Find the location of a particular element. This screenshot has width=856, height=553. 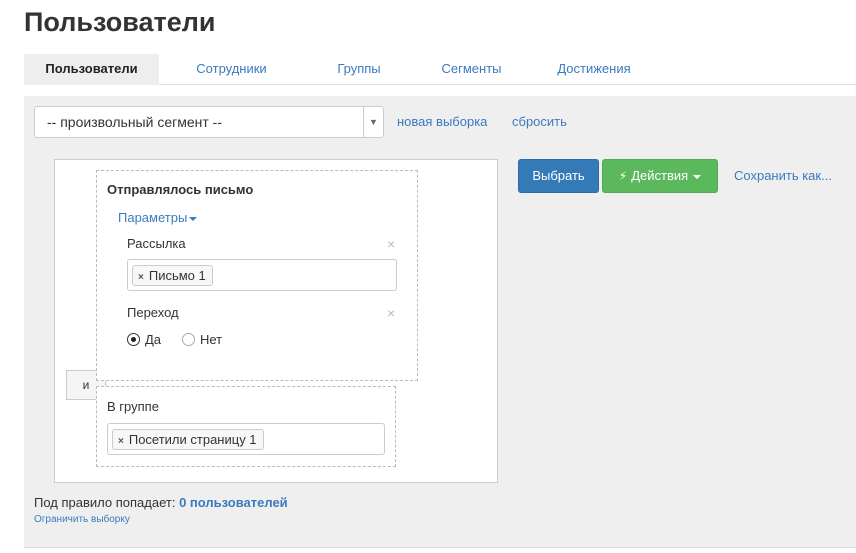

email-rule-title: Отправлялось письмо is located at coordinates (180, 189).